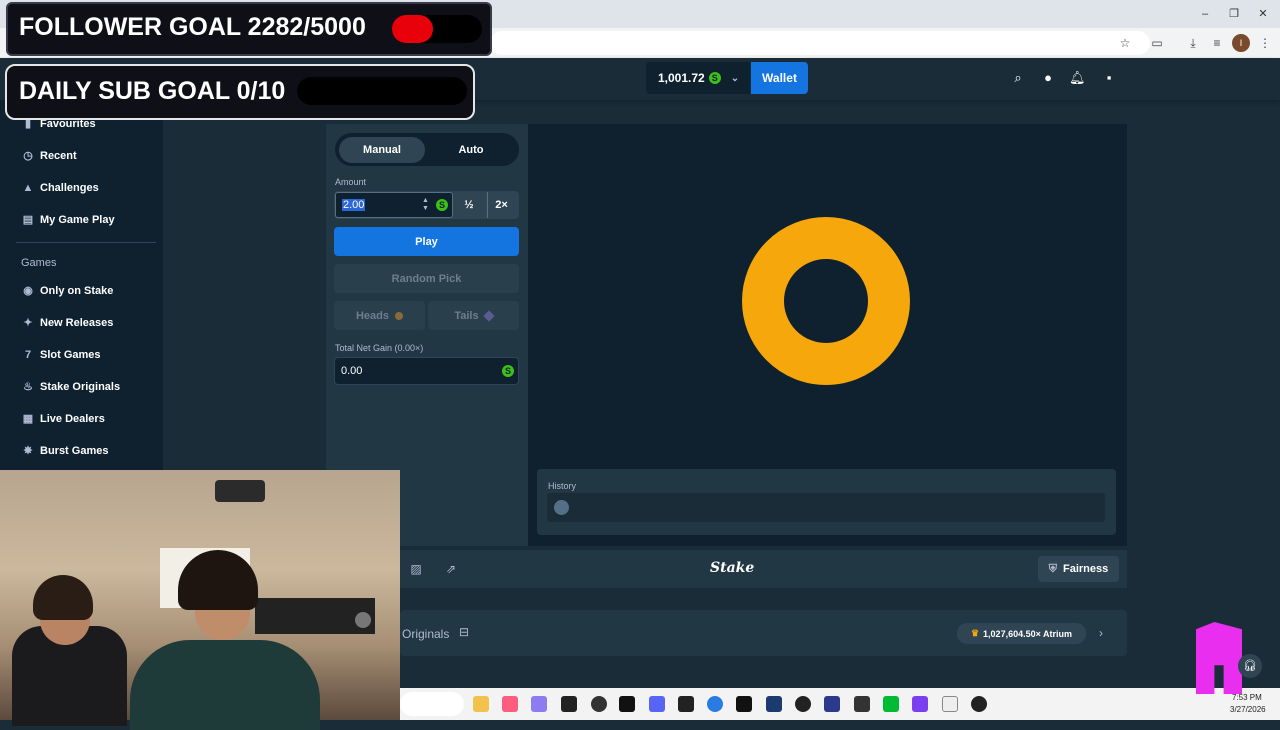 The height and width of the screenshot is (730, 1280). I want to click on obs-icon, so click(979, 704).